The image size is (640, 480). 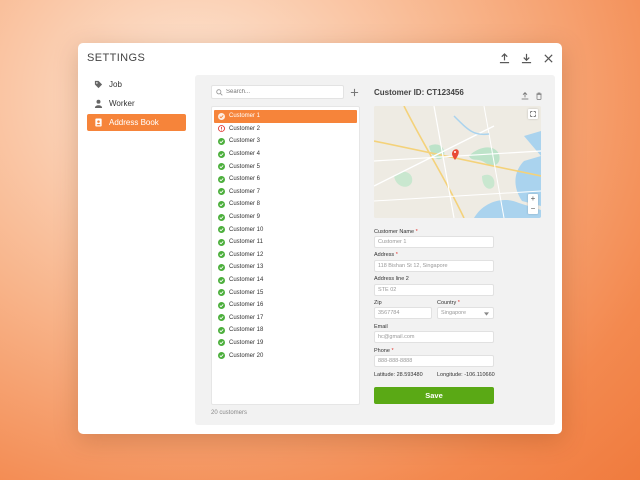 I want to click on list-item: Customer 17, so click(x=285, y=318).